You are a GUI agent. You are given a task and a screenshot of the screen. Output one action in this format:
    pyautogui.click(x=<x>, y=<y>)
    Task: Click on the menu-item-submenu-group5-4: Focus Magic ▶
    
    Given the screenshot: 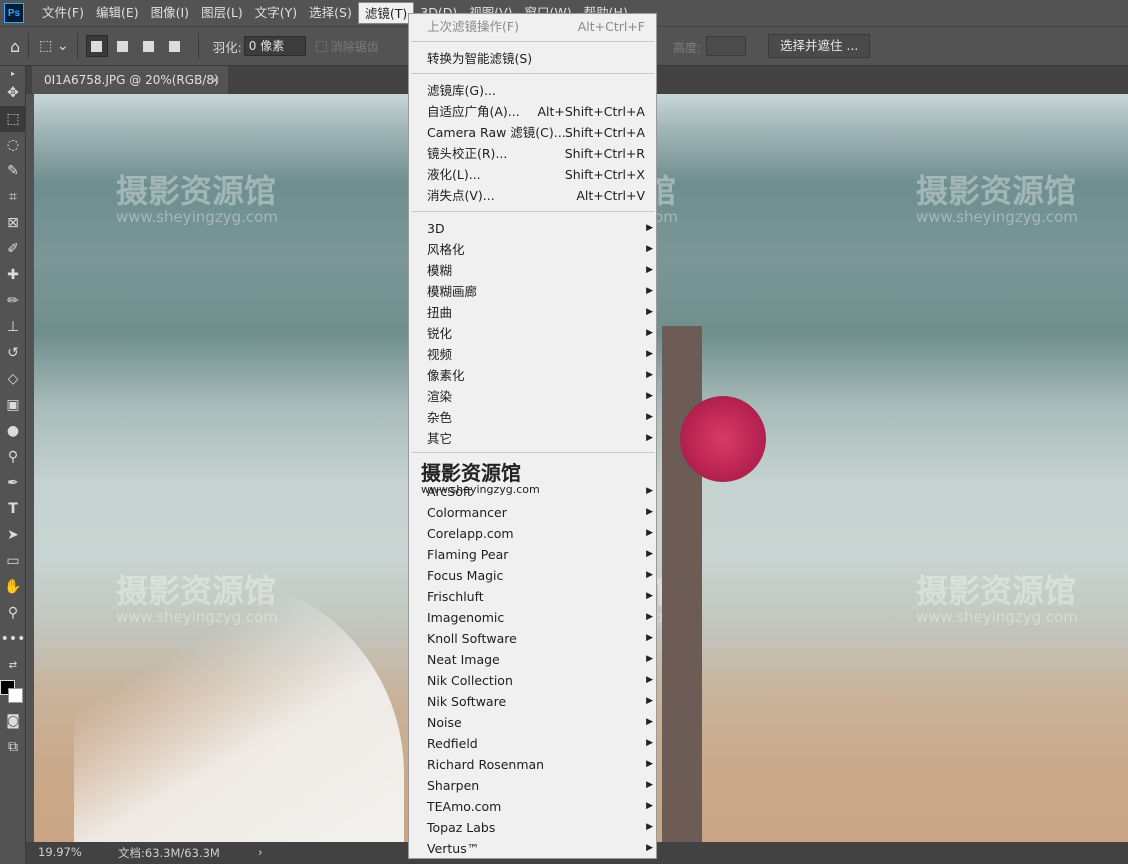 What is the action you would take?
    pyautogui.click(x=542, y=575)
    